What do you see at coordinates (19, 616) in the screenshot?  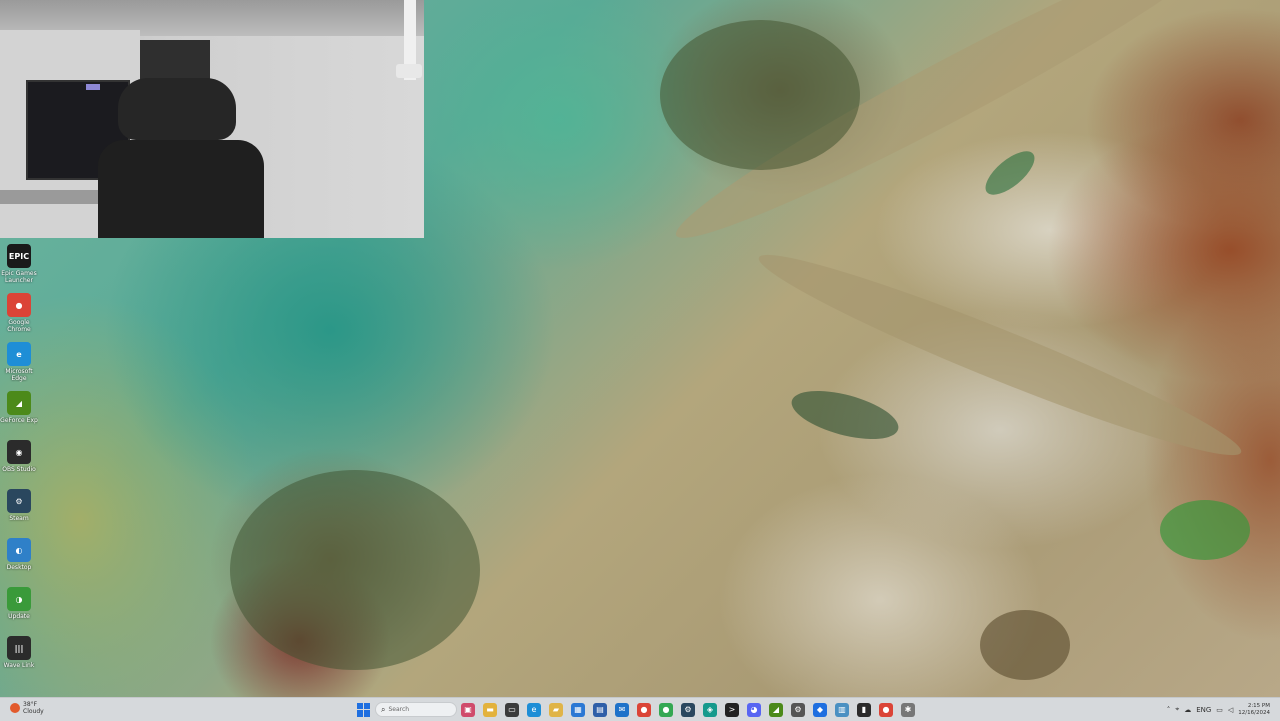 I see `desktop-shortcut-label: Update` at bounding box center [19, 616].